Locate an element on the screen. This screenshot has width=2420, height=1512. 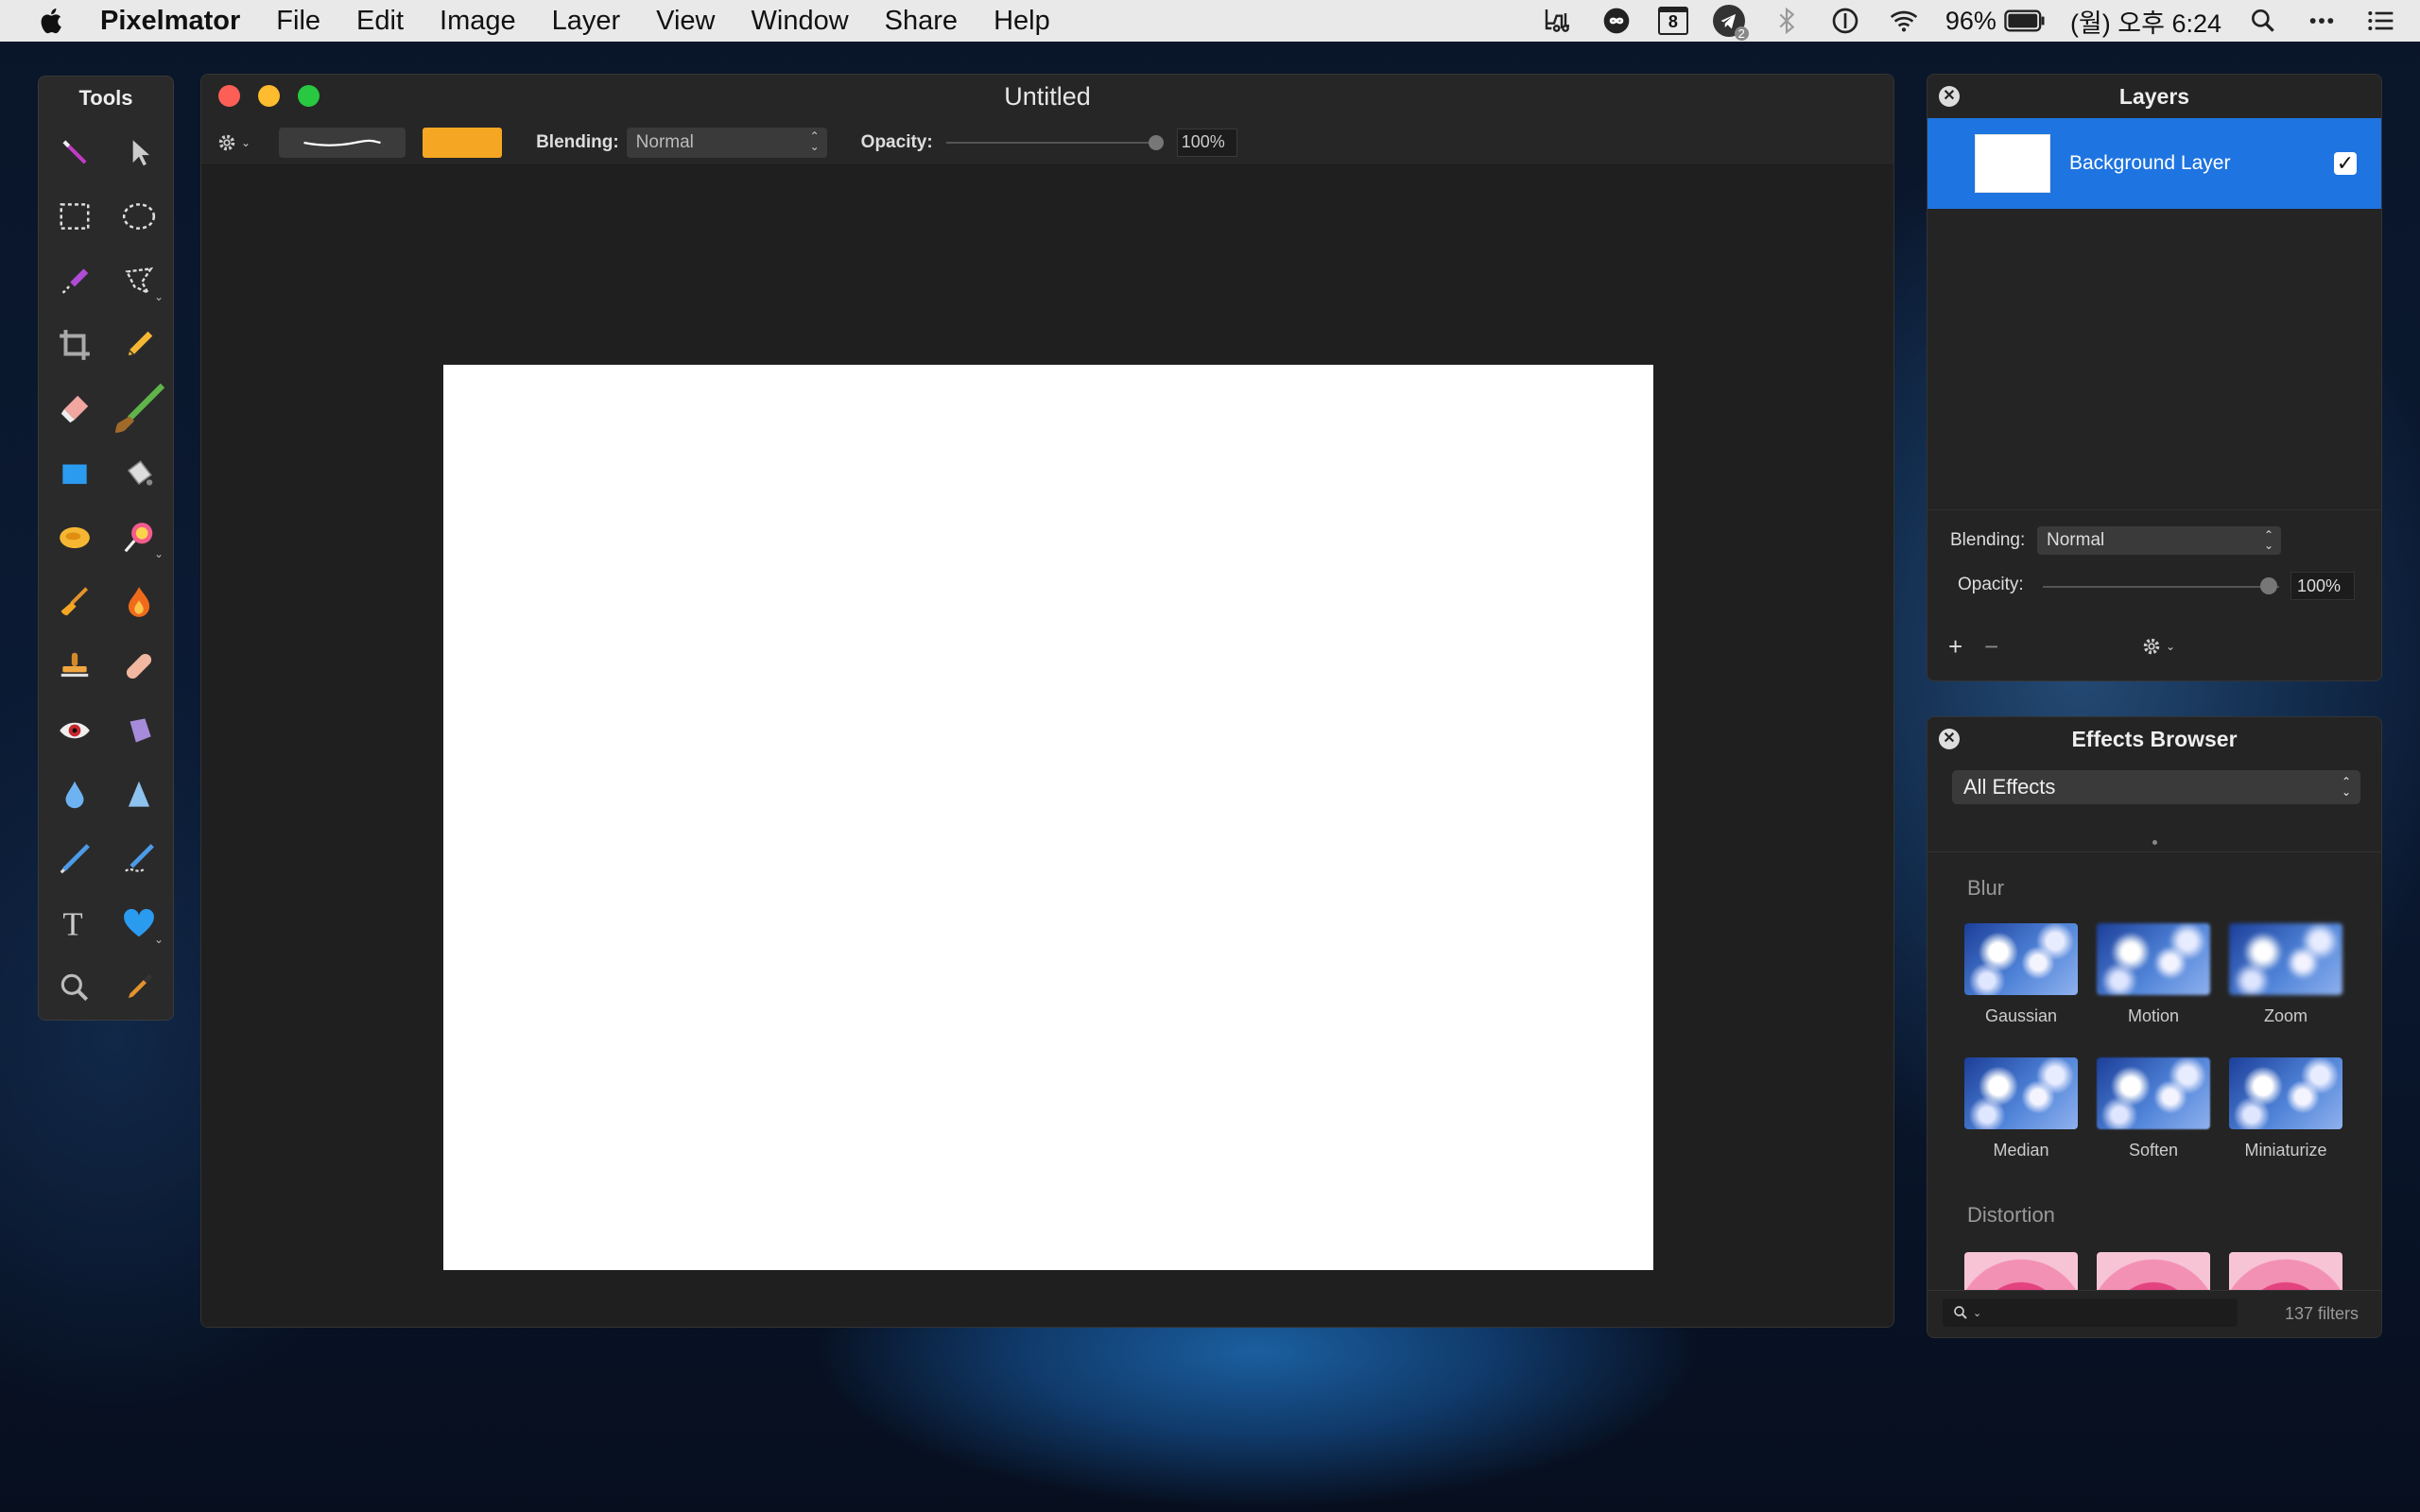
tools-panel: Tools ⌄ ⌄ T ⌄ is located at coordinates (106, 548).